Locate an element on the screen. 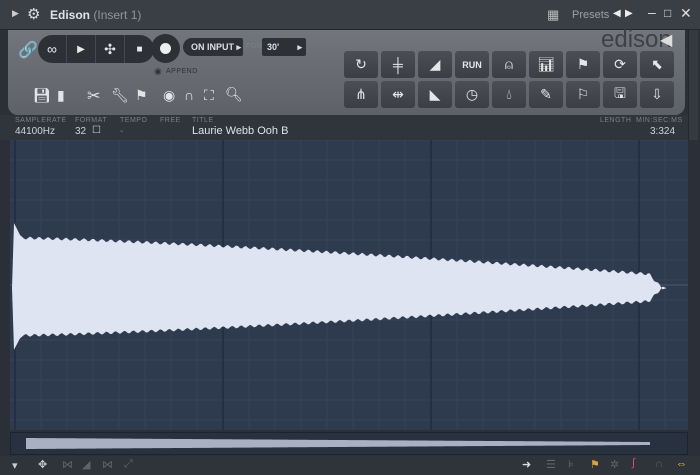  fade-out-button: ◣ is located at coordinates (435, 94).